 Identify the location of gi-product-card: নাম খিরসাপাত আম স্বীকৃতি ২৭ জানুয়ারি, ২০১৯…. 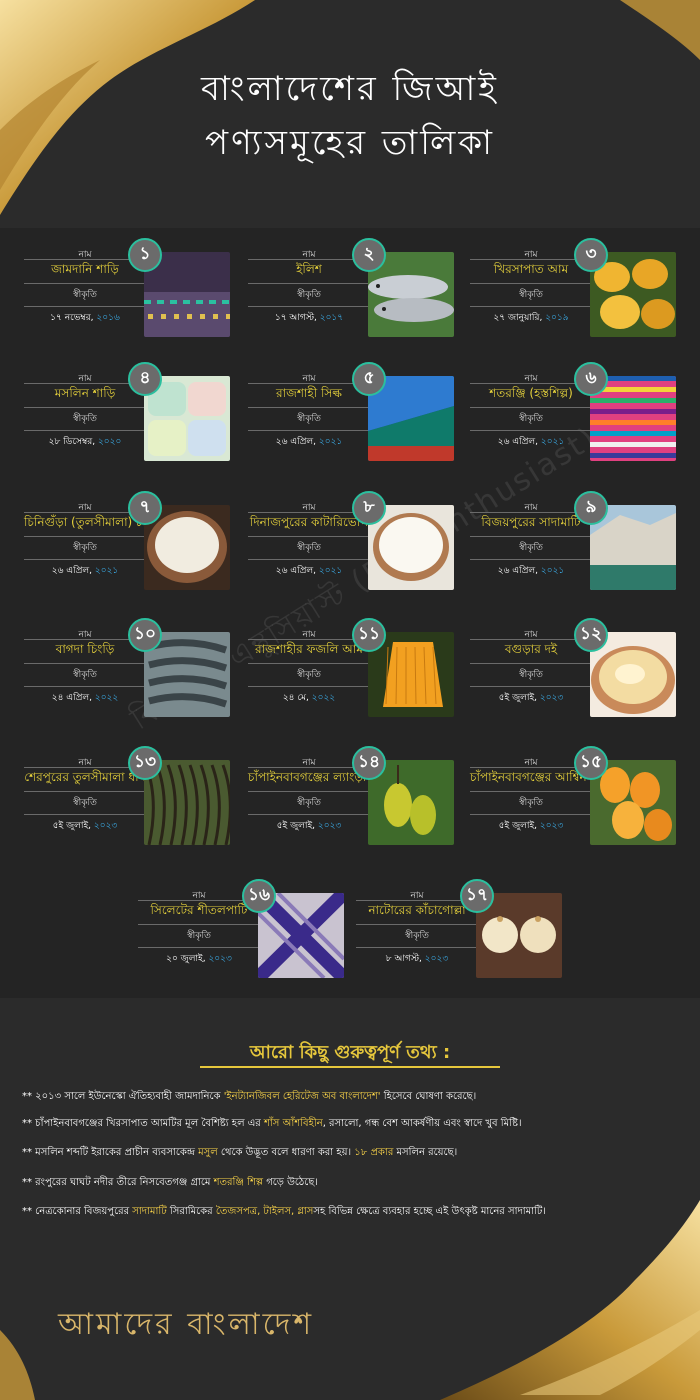
(580, 284).